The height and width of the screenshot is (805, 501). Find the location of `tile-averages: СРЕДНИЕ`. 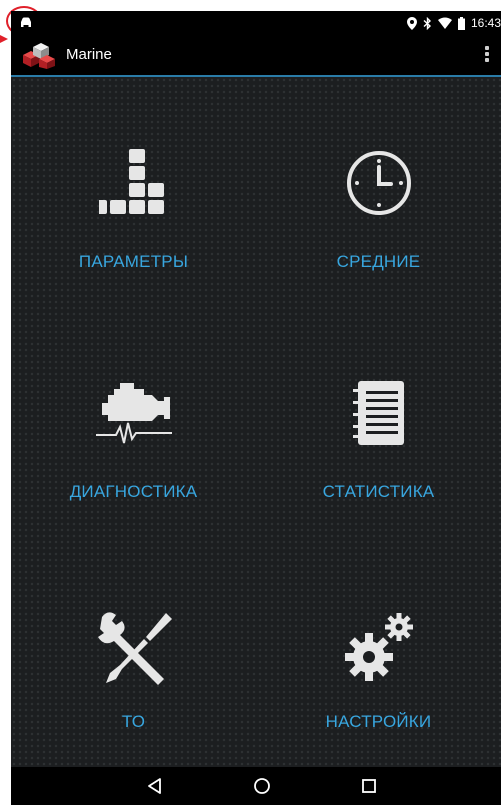

tile-averages: СРЕДНИЕ is located at coordinates (378, 192).